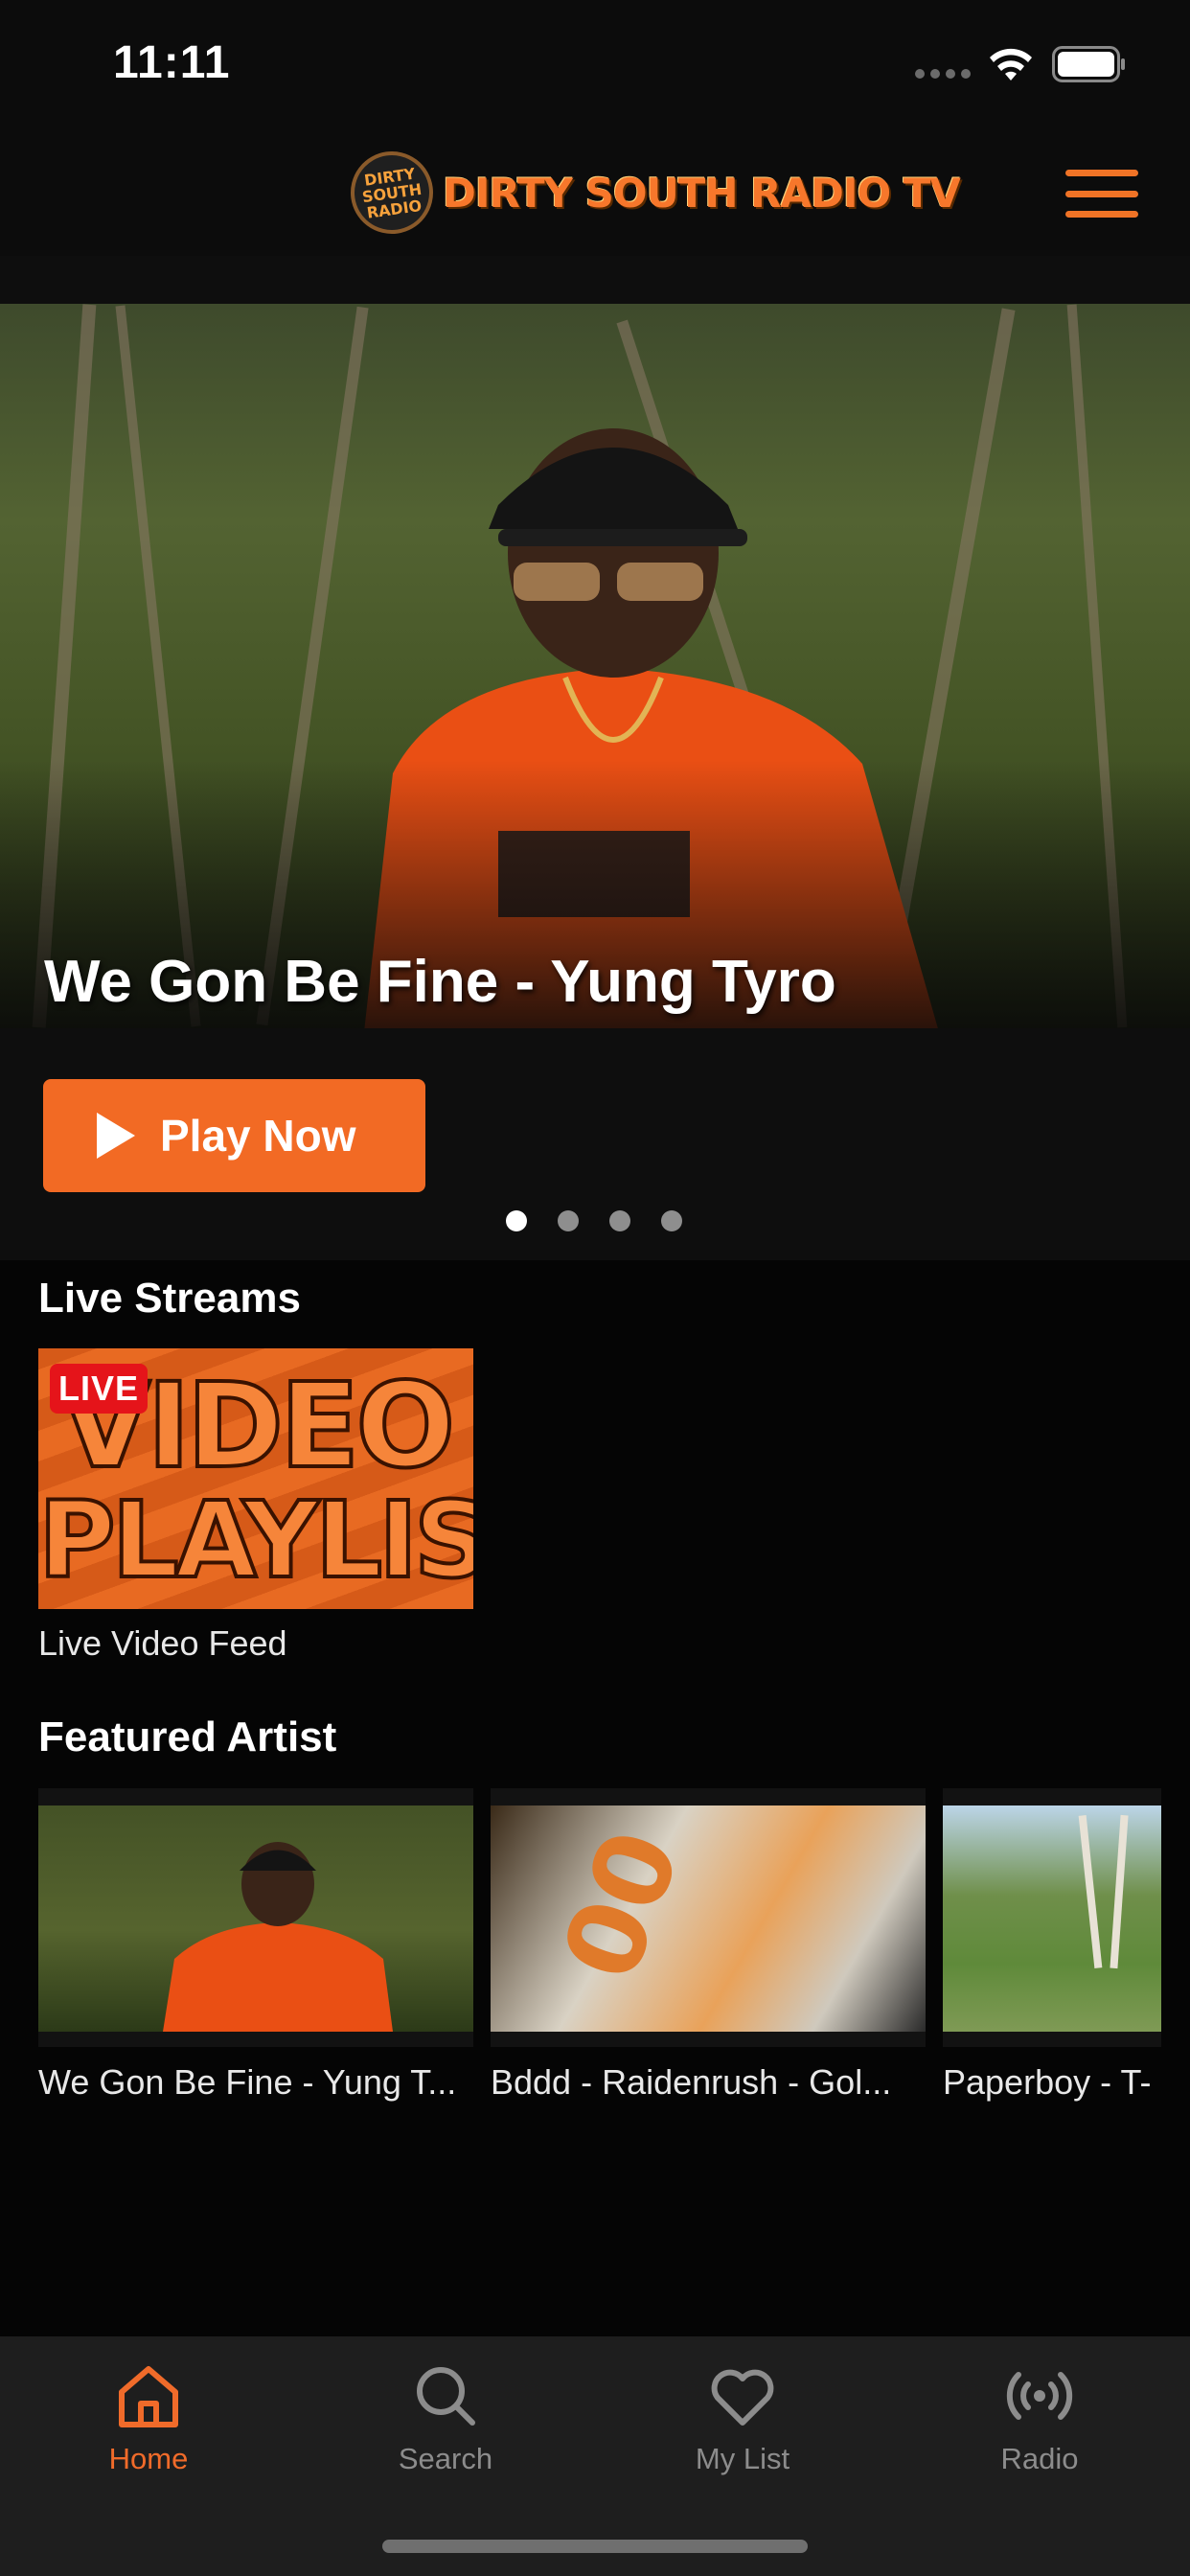  What do you see at coordinates (116, 1136) in the screenshot?
I see `play-icon` at bounding box center [116, 1136].